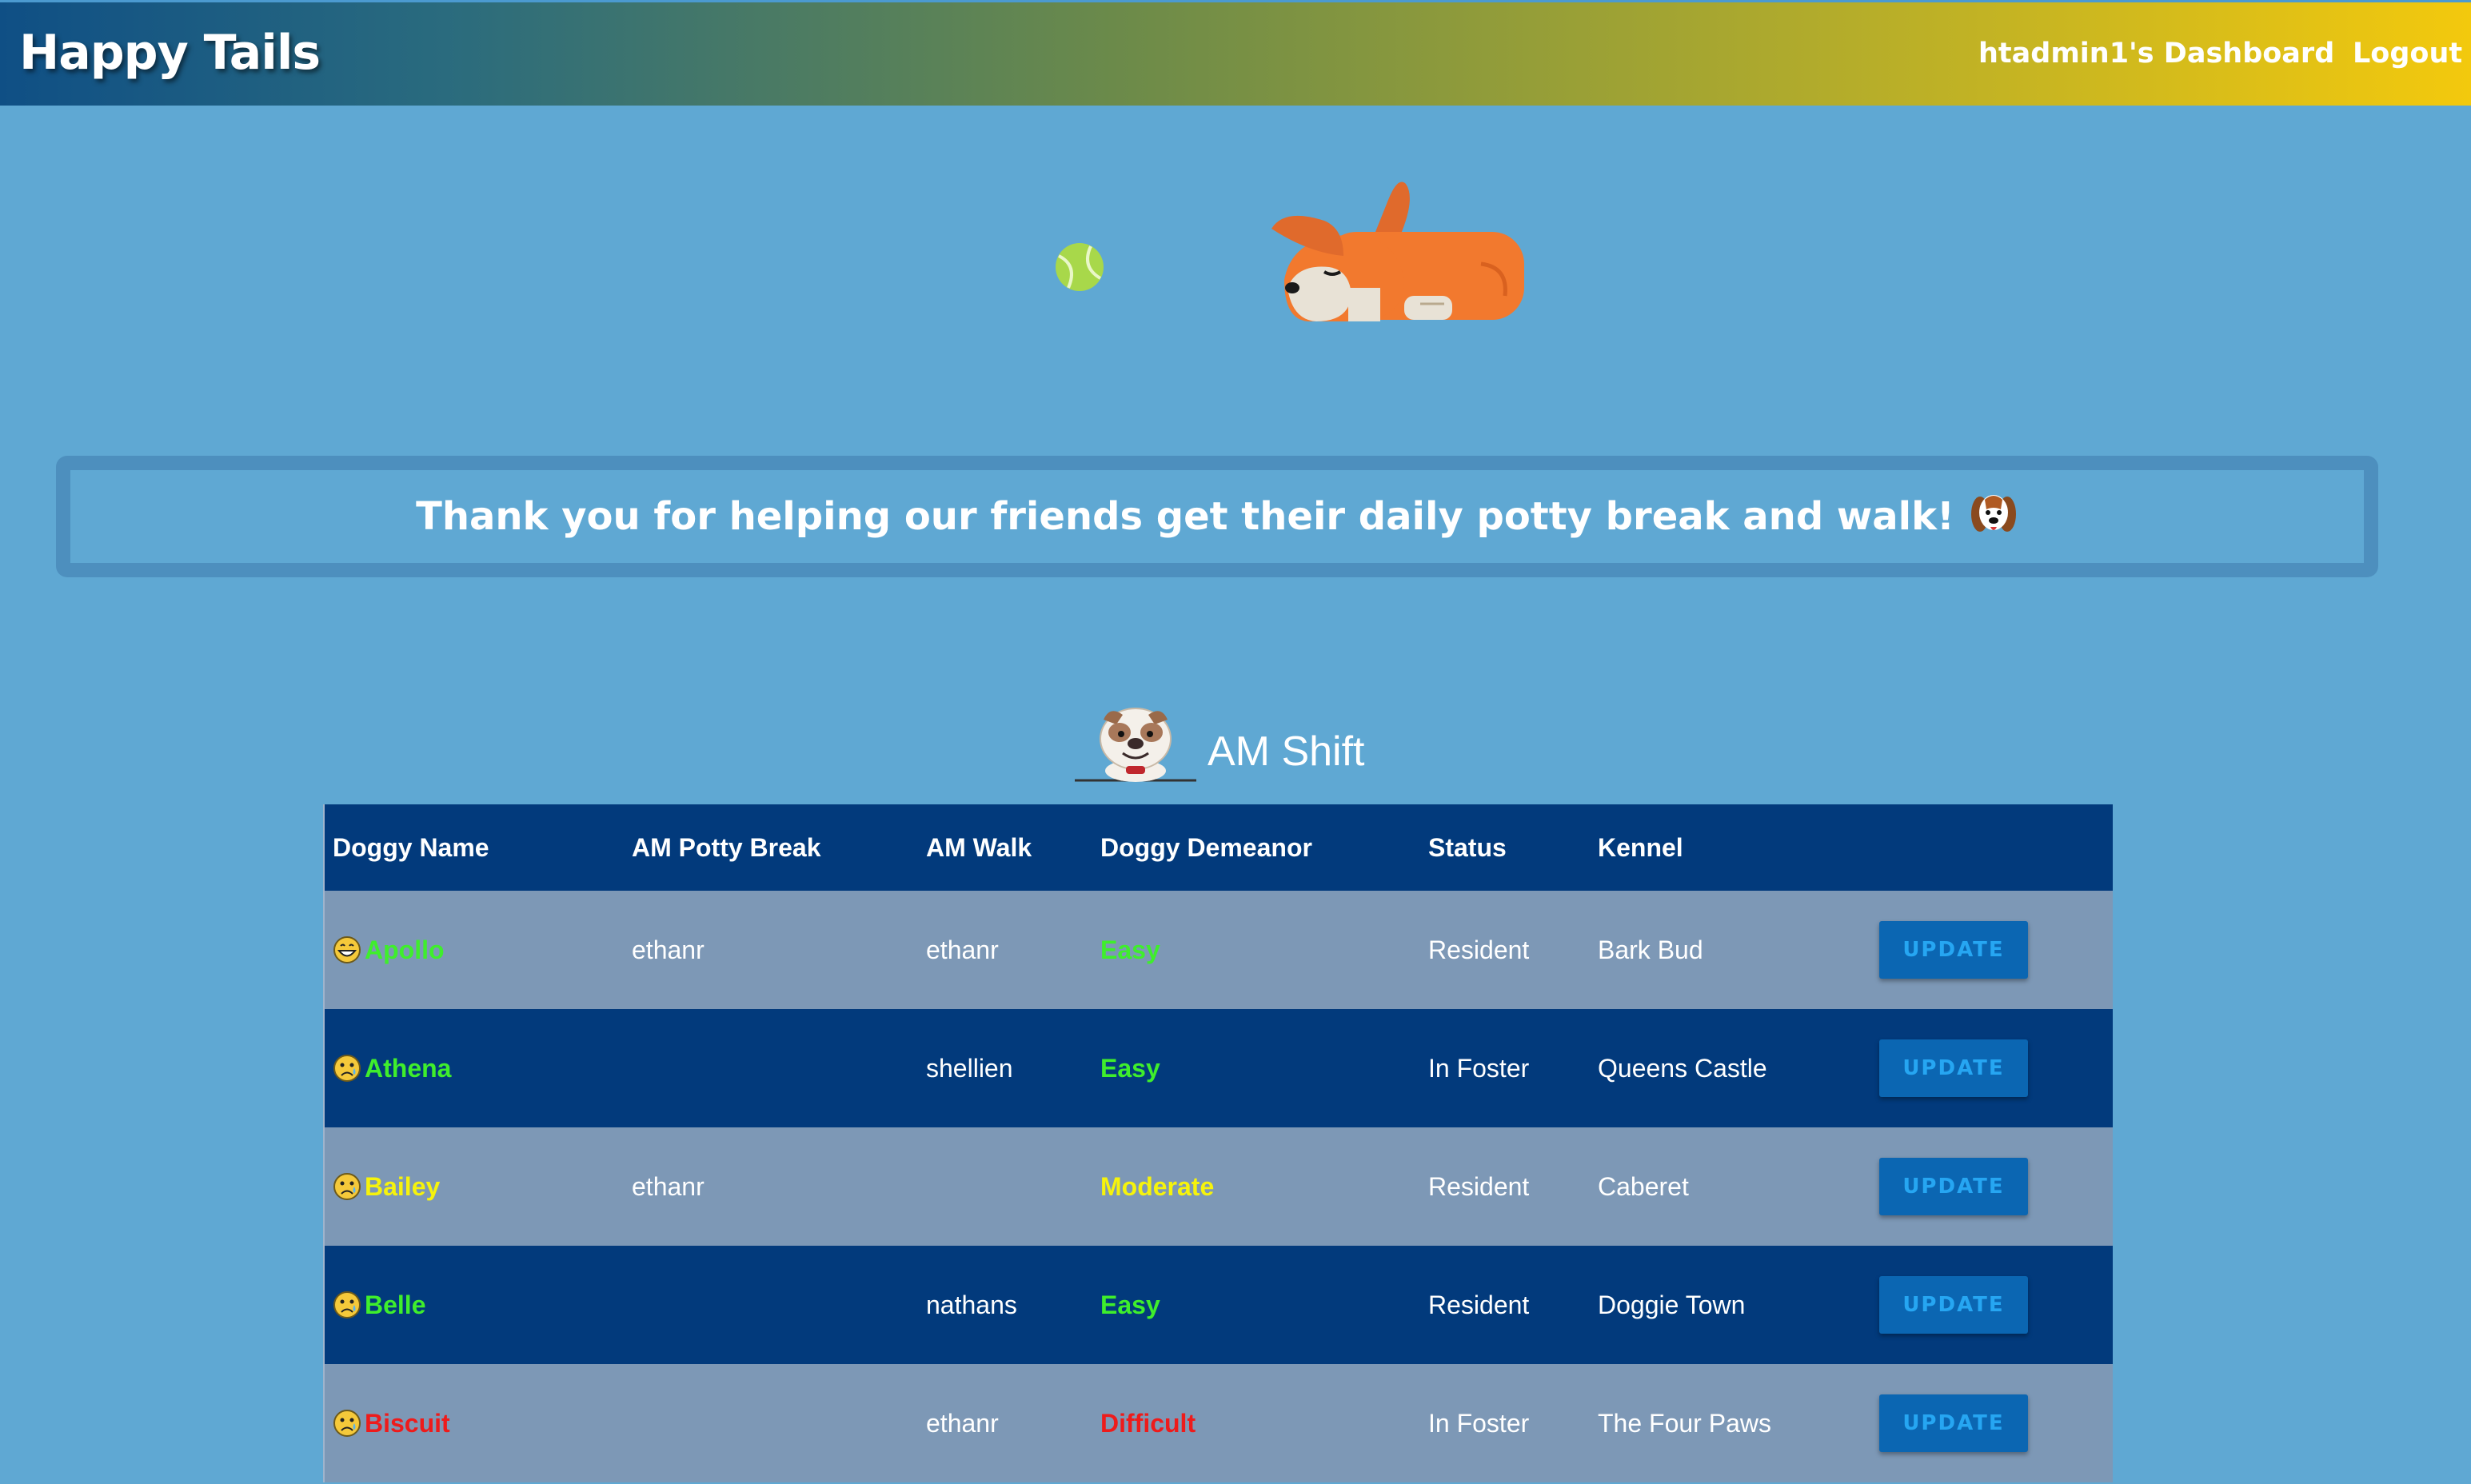 The image size is (2471, 1484). What do you see at coordinates (1157, 1186) in the screenshot?
I see `demeanor-cell: Moderate` at bounding box center [1157, 1186].